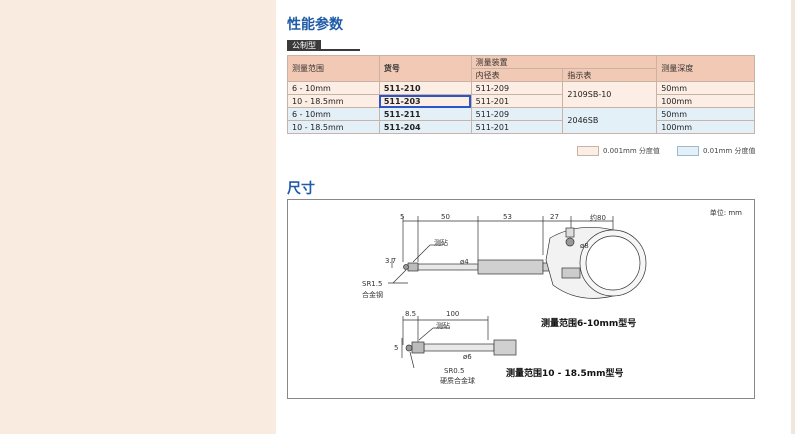 The height and width of the screenshot is (434, 795). Describe the element at coordinates (588, 151) in the screenshot. I see `legend-swatch-pink` at that location.